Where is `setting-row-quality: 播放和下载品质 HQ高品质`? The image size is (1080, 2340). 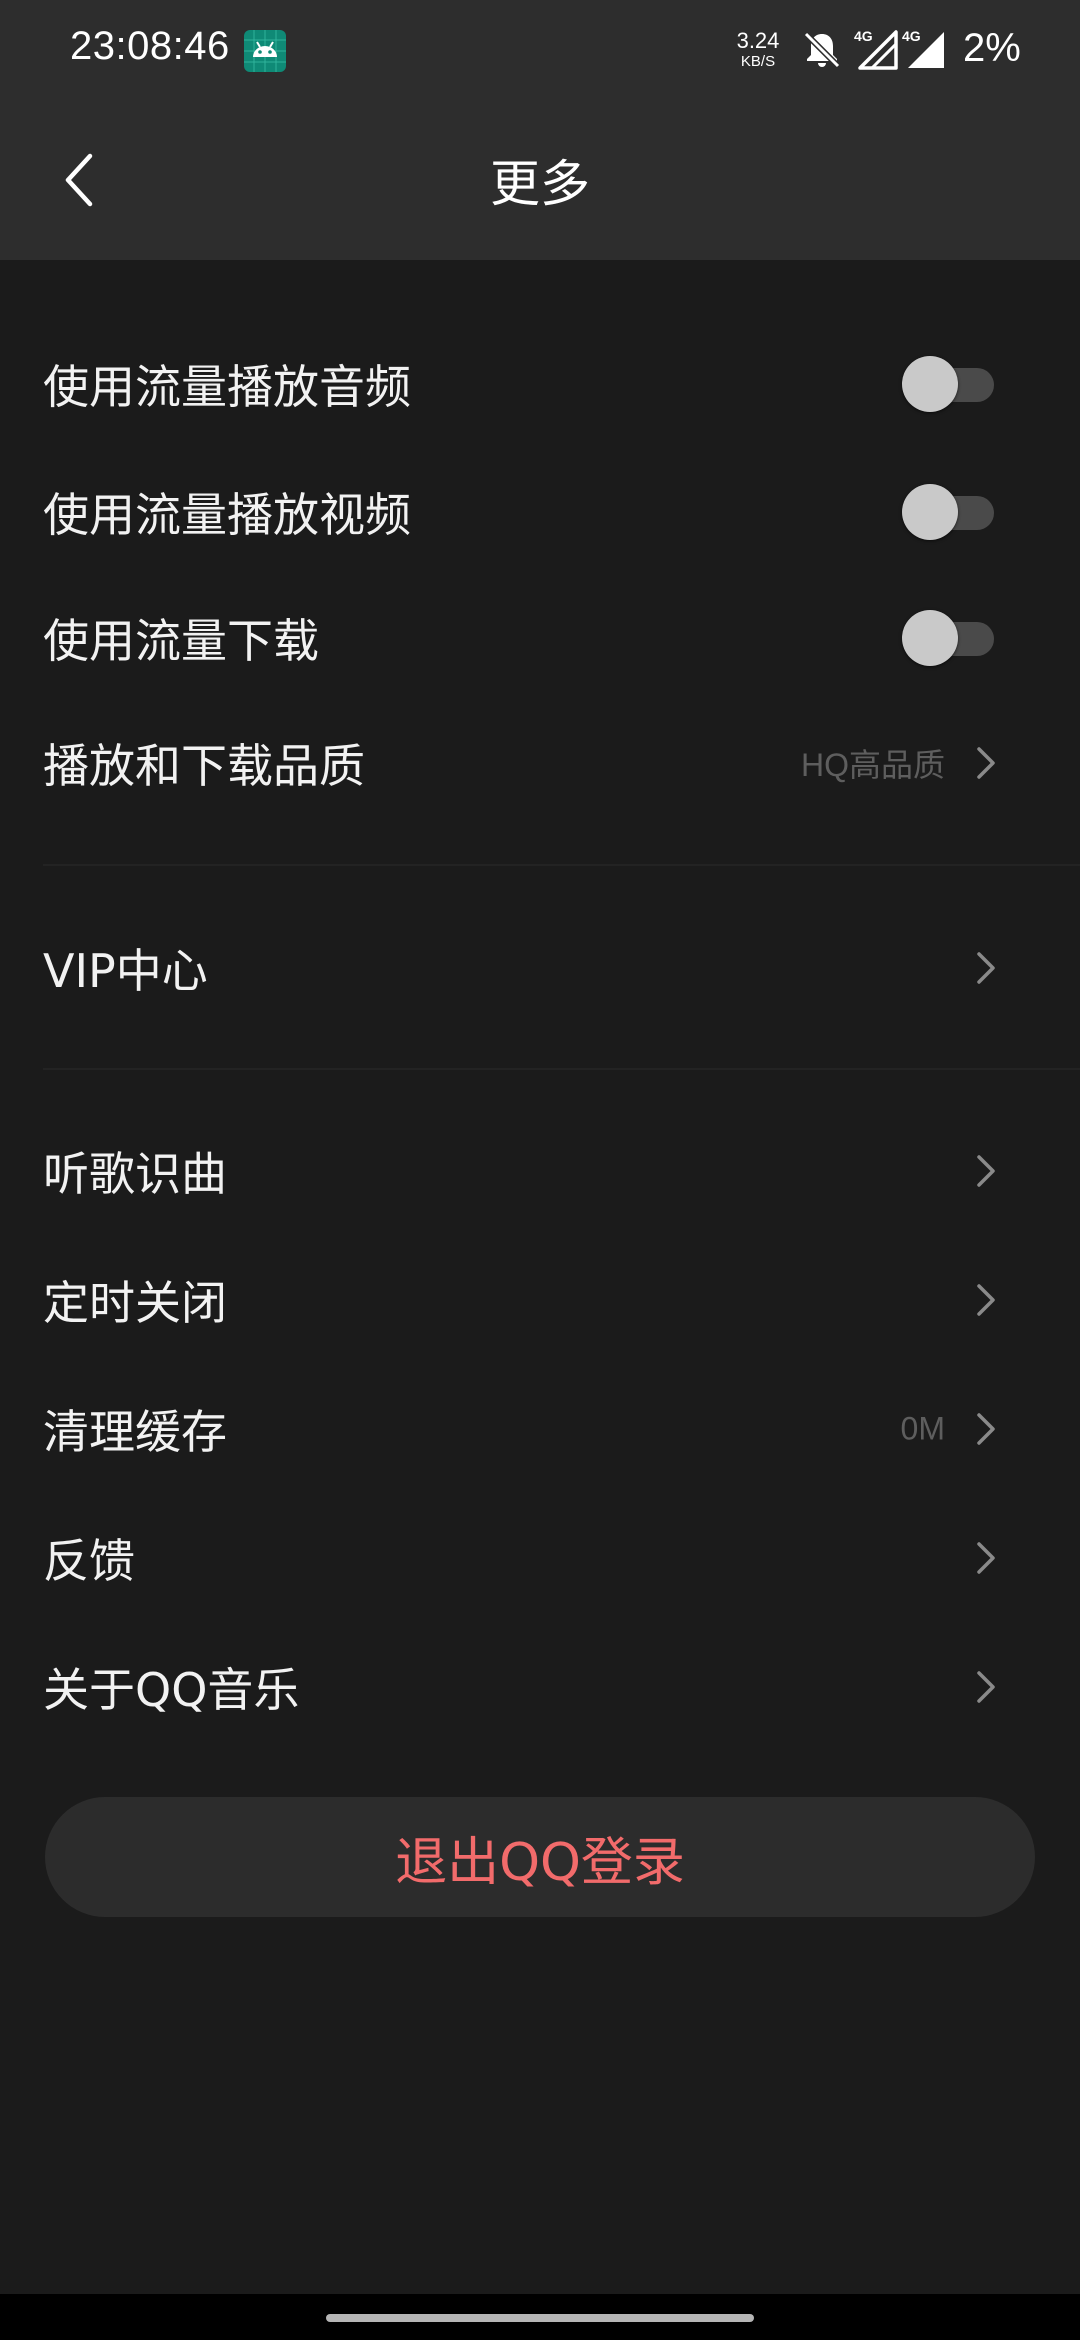
setting-row-quality: 播放和下载品质 HQ高品质 is located at coordinates (540, 763).